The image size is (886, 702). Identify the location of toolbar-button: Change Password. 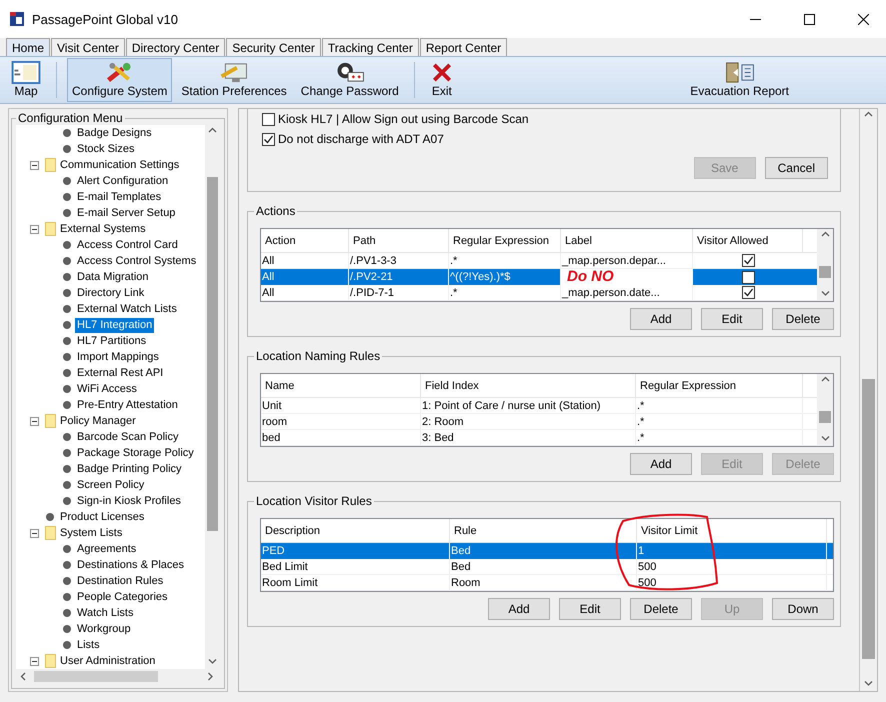
(350, 80).